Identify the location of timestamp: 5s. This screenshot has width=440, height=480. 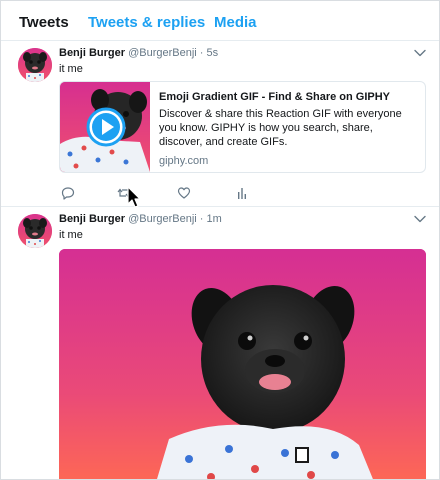
(213, 53).